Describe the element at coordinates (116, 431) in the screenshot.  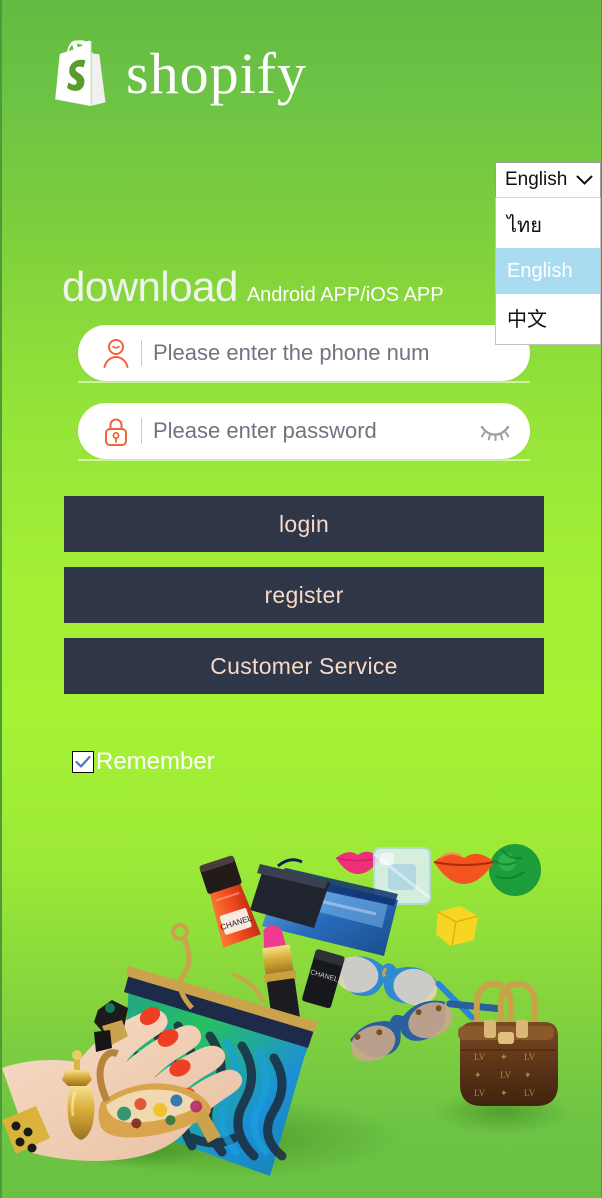
I see `lock-icon` at that location.